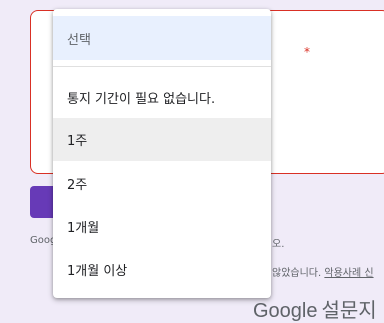  Describe the element at coordinates (79, 40) in the screenshot. I see `dropdown-placeholder-label: 선택` at that location.